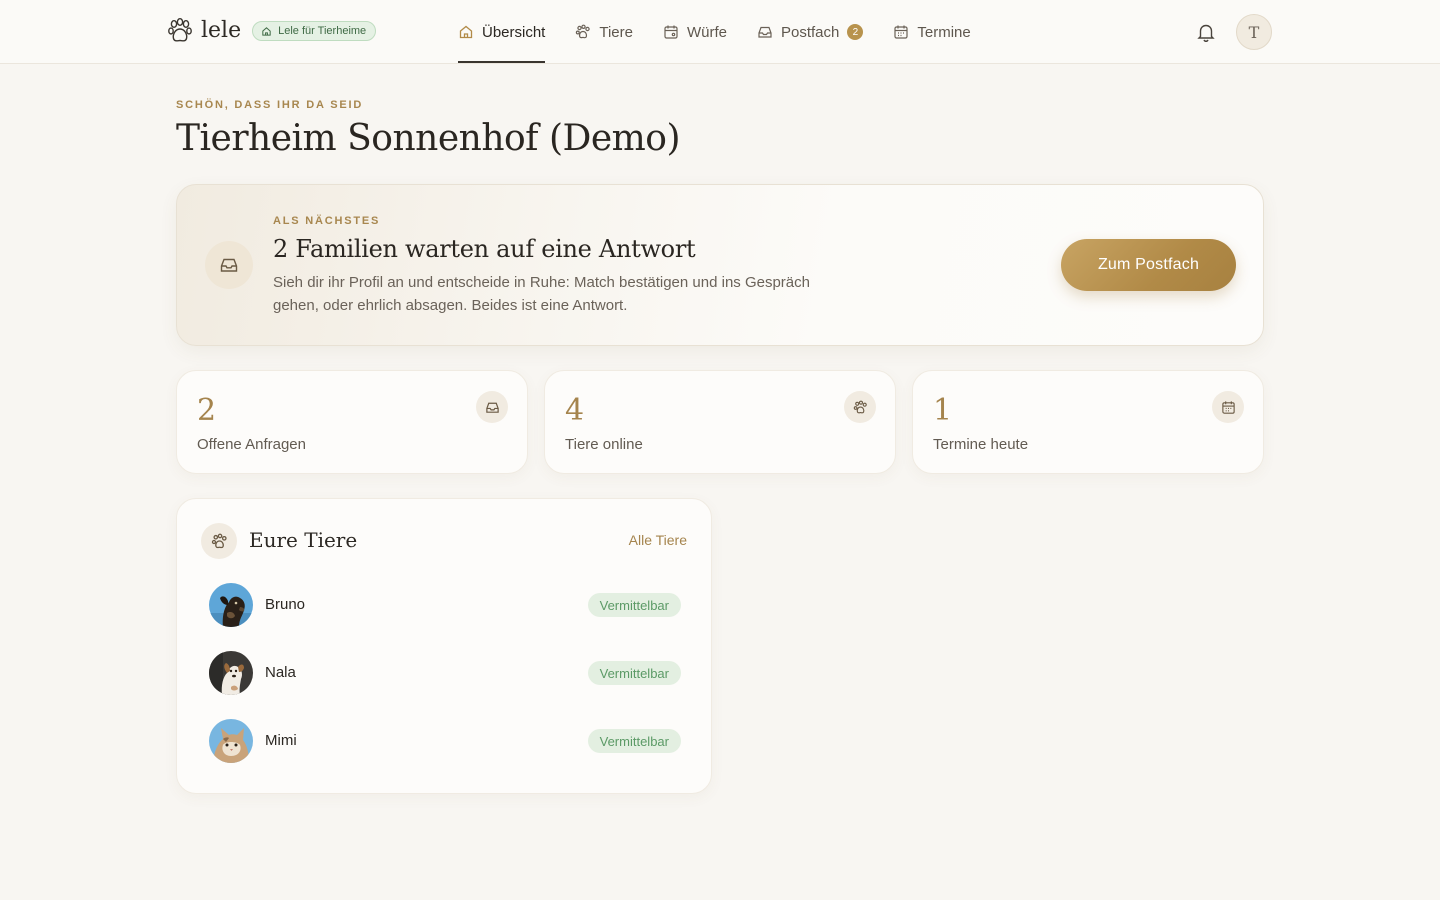 Image resolution: width=1440 pixels, height=900 pixels. What do you see at coordinates (322, 31) in the screenshot?
I see `brand-badge-label: Lele für Tierheime` at bounding box center [322, 31].